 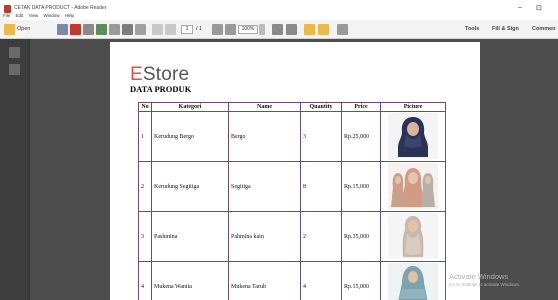 What do you see at coordinates (161, 89) in the screenshot?
I see `document-title: DATA PRODUK` at bounding box center [161, 89].